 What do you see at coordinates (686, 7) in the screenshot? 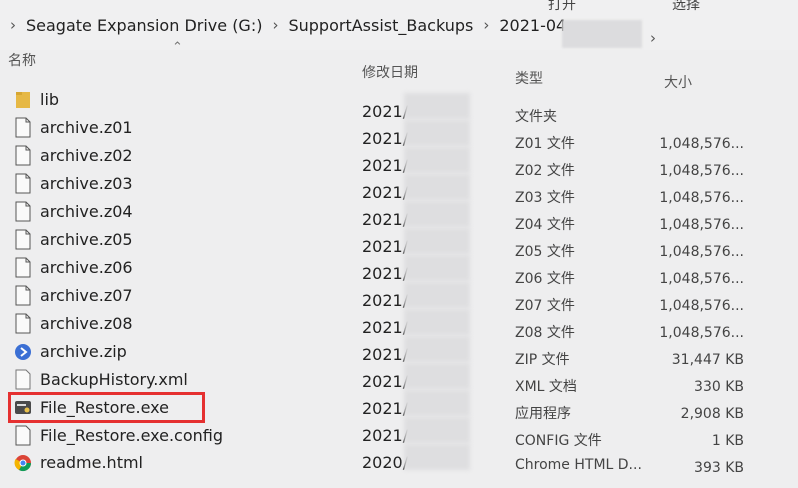
I see `ribbon-select-label: 选择` at bounding box center [686, 7].